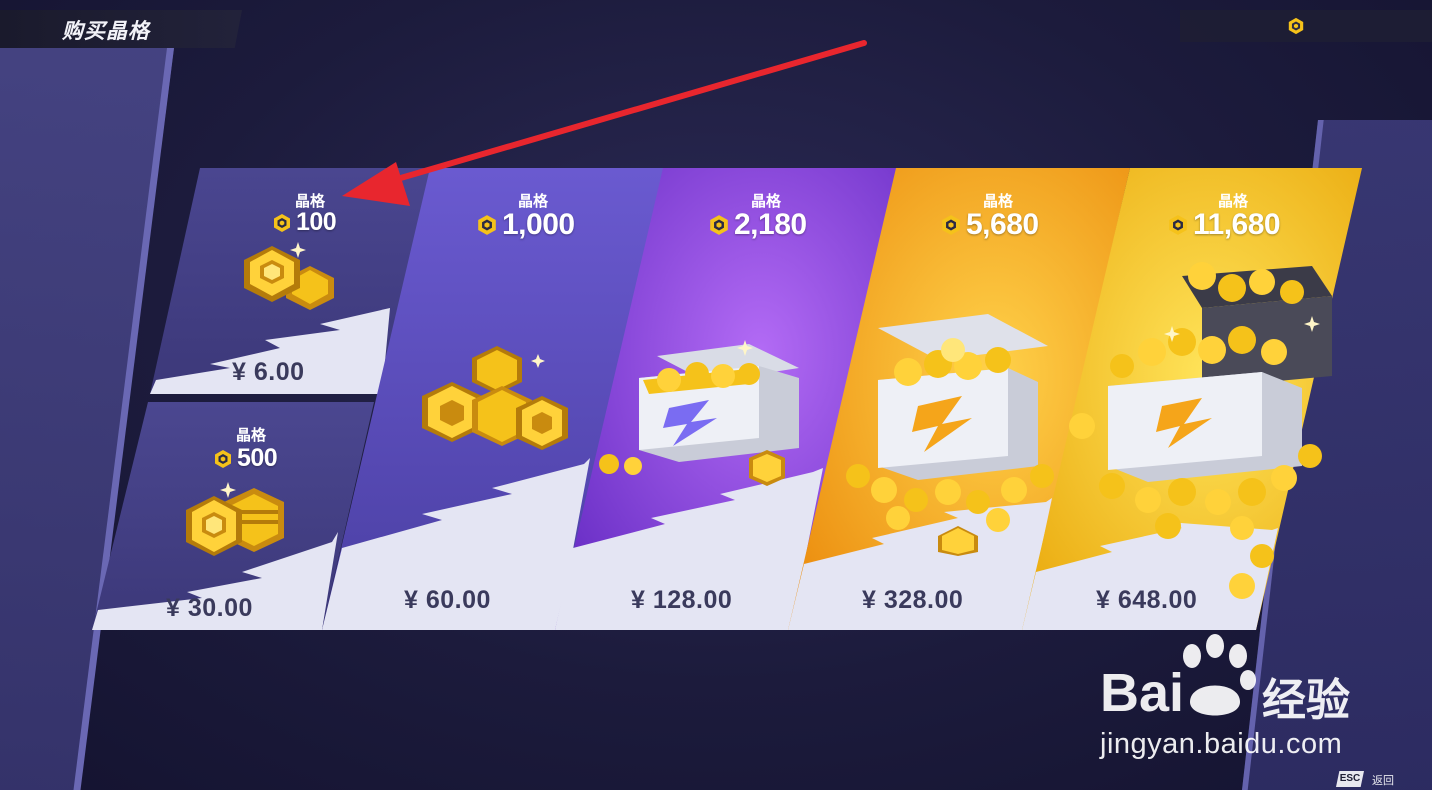 This screenshot has width=1432, height=790. I want to click on package-price: ¥ 328.00, so click(913, 600).